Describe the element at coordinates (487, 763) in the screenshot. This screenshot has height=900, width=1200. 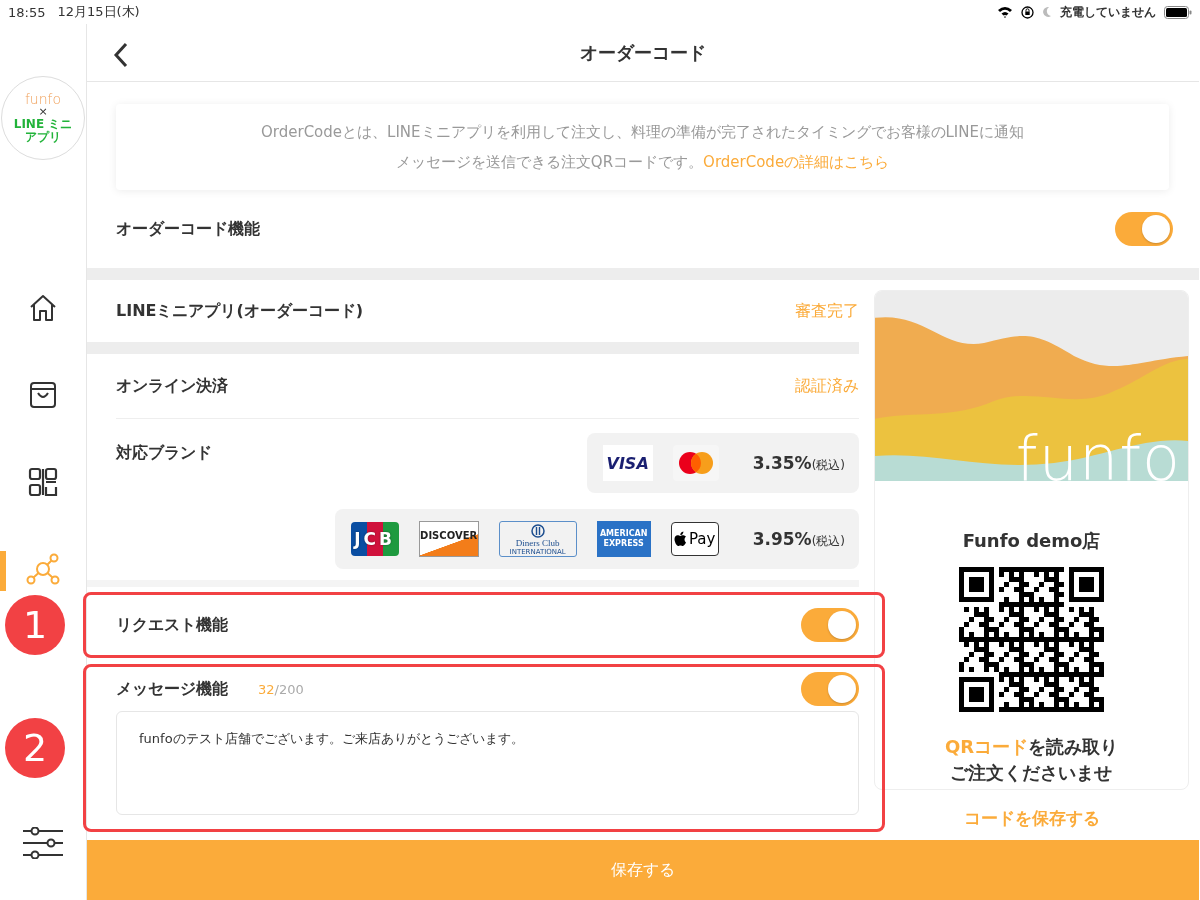
I see `message-field: funfoのテスト店舗でございます。ご来店ありがとうございます。` at that location.